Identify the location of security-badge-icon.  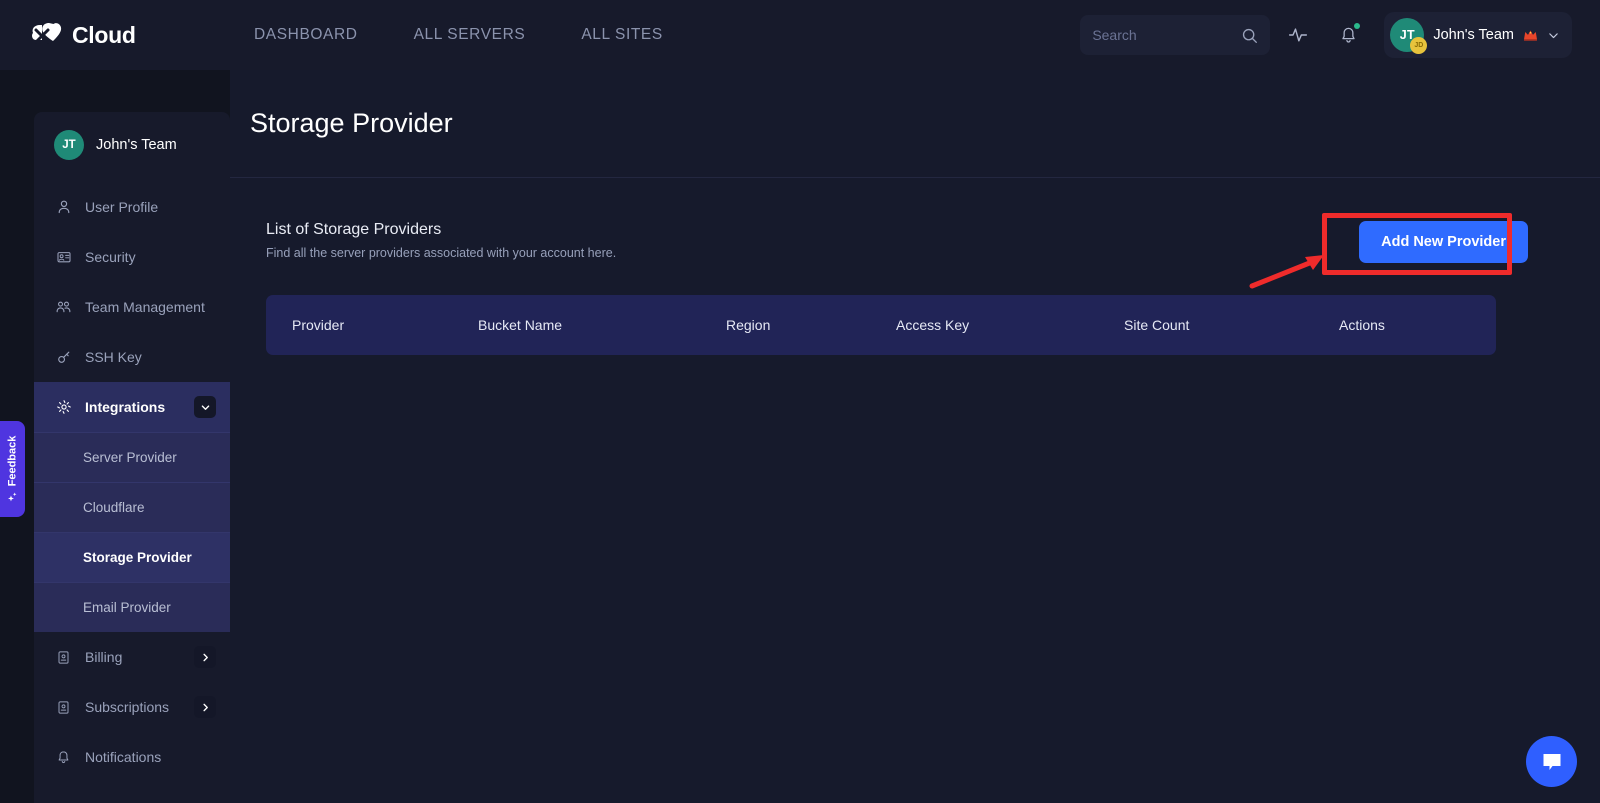
(63, 257).